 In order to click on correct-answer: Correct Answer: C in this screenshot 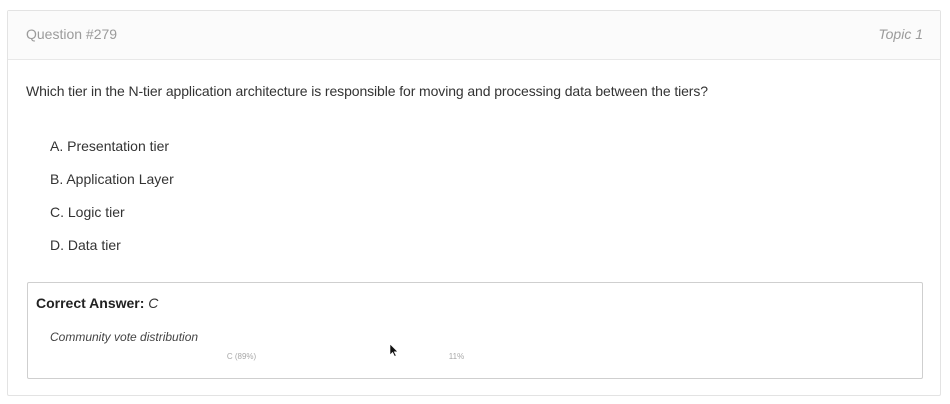, I will do `click(97, 303)`.